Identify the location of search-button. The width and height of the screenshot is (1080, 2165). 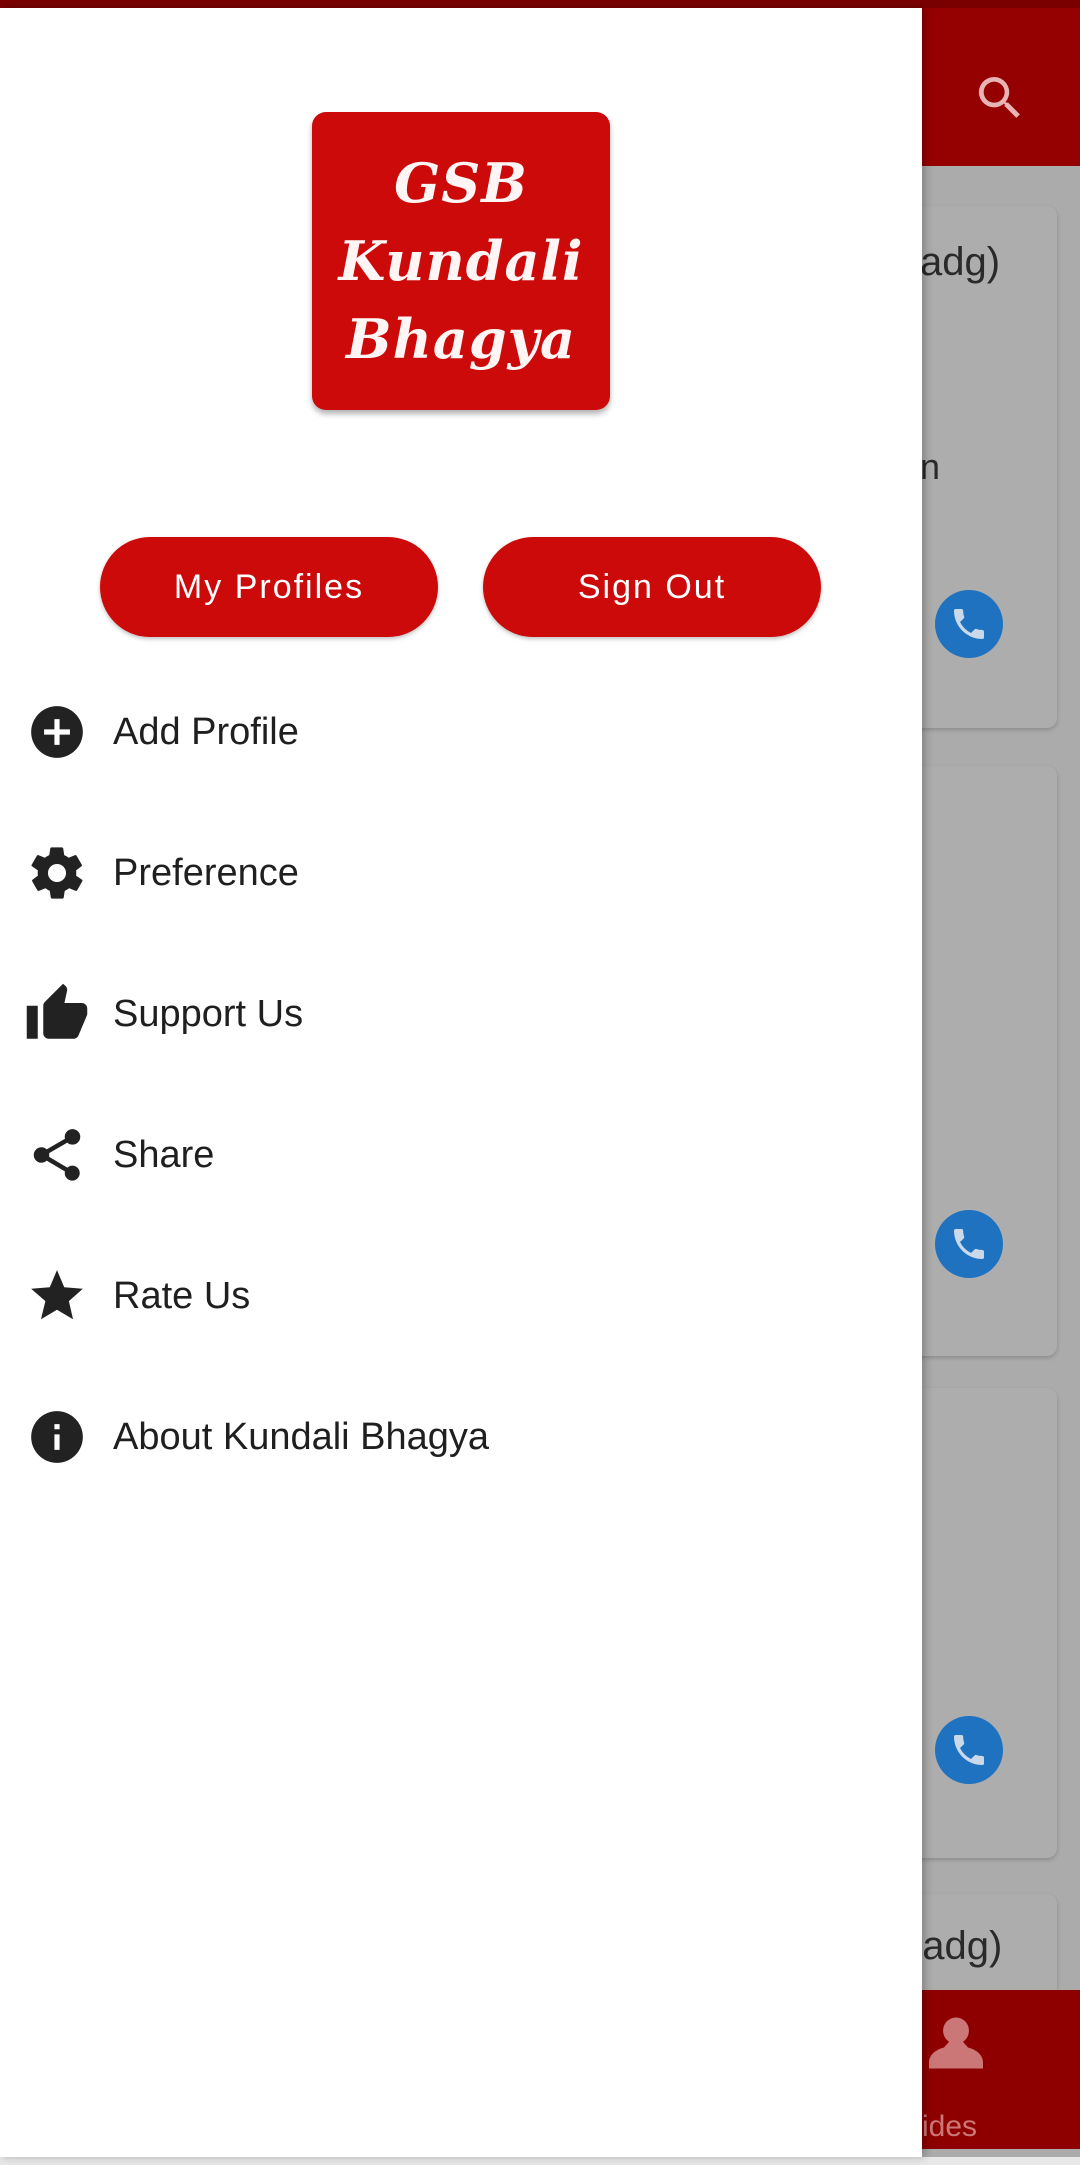
(1000, 98).